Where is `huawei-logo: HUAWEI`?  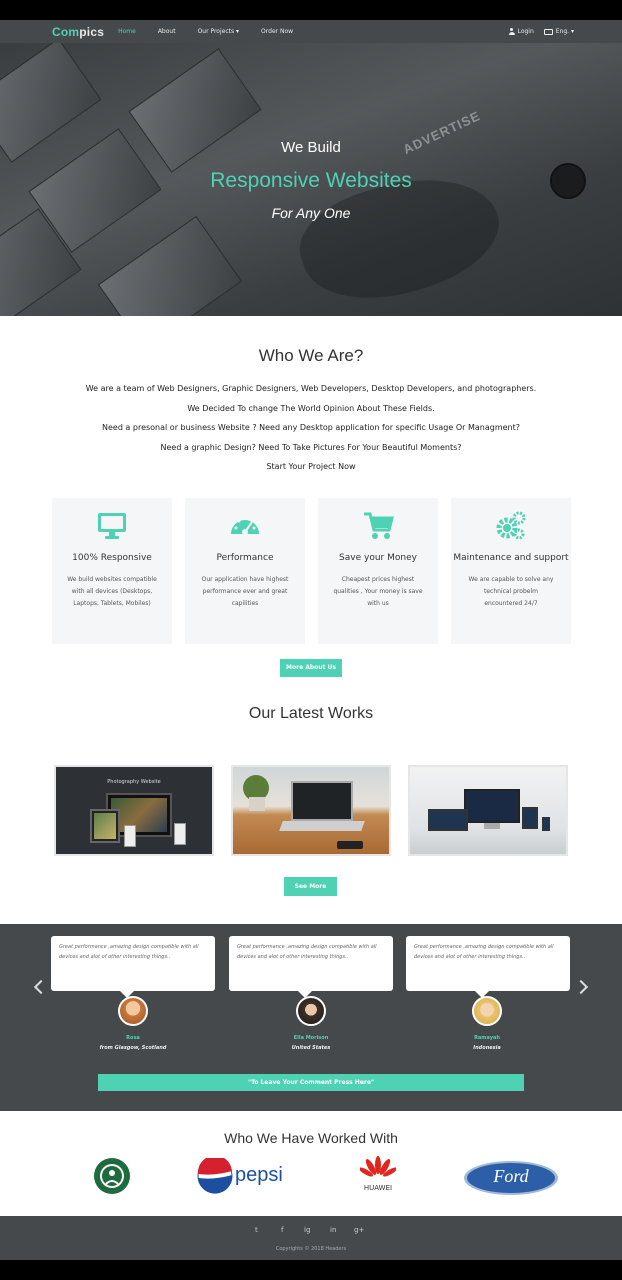
huawei-logo: HUAWEI is located at coordinates (378, 1176).